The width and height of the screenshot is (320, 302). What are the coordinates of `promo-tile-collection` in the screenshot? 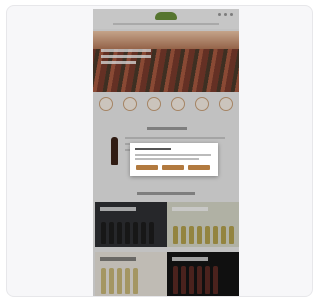 It's located at (203, 274).